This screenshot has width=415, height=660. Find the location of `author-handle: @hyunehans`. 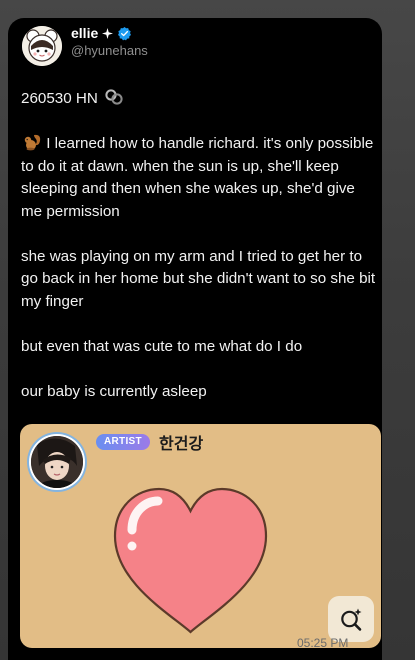

author-handle: @hyunehans is located at coordinates (109, 50).